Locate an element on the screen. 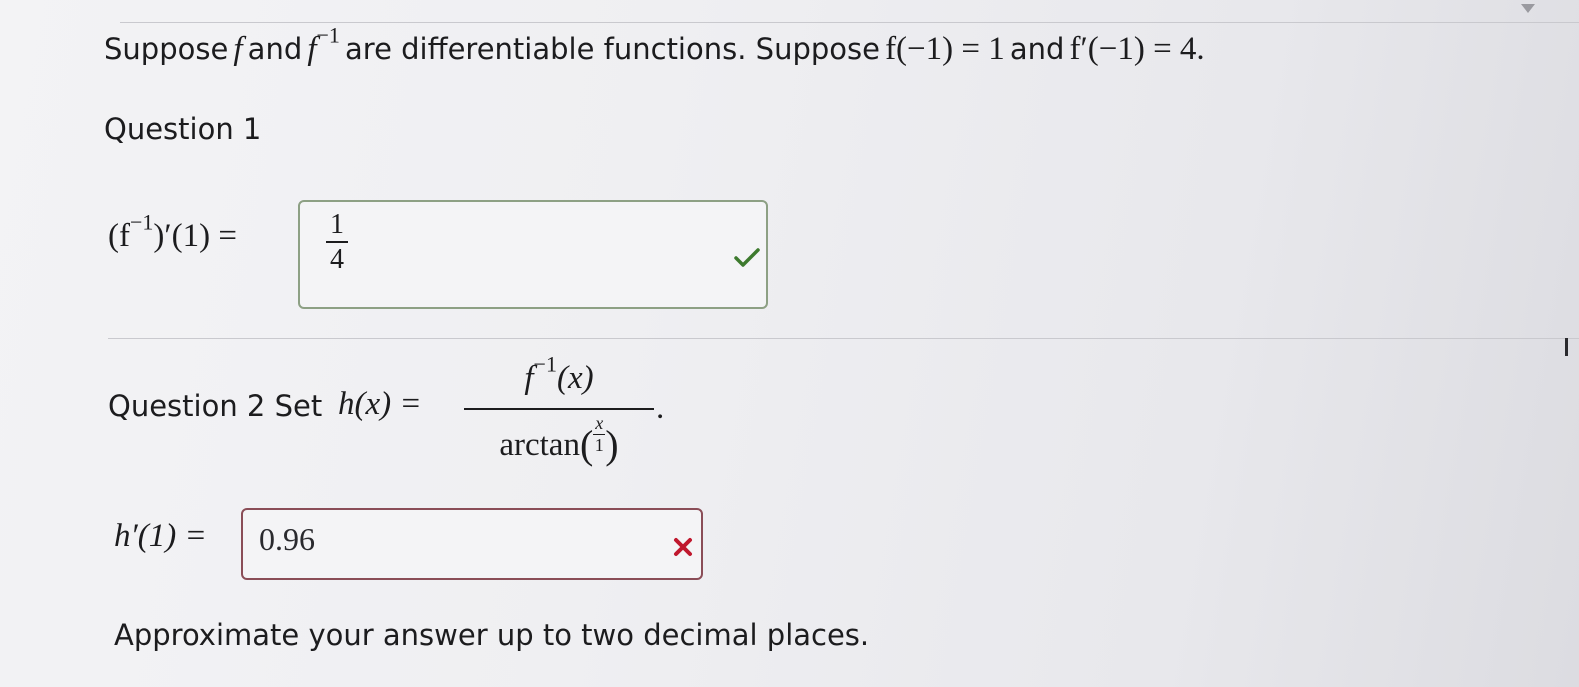 The image size is (1579, 687). question-2-prefix: Question 2 Set is located at coordinates (215, 406).